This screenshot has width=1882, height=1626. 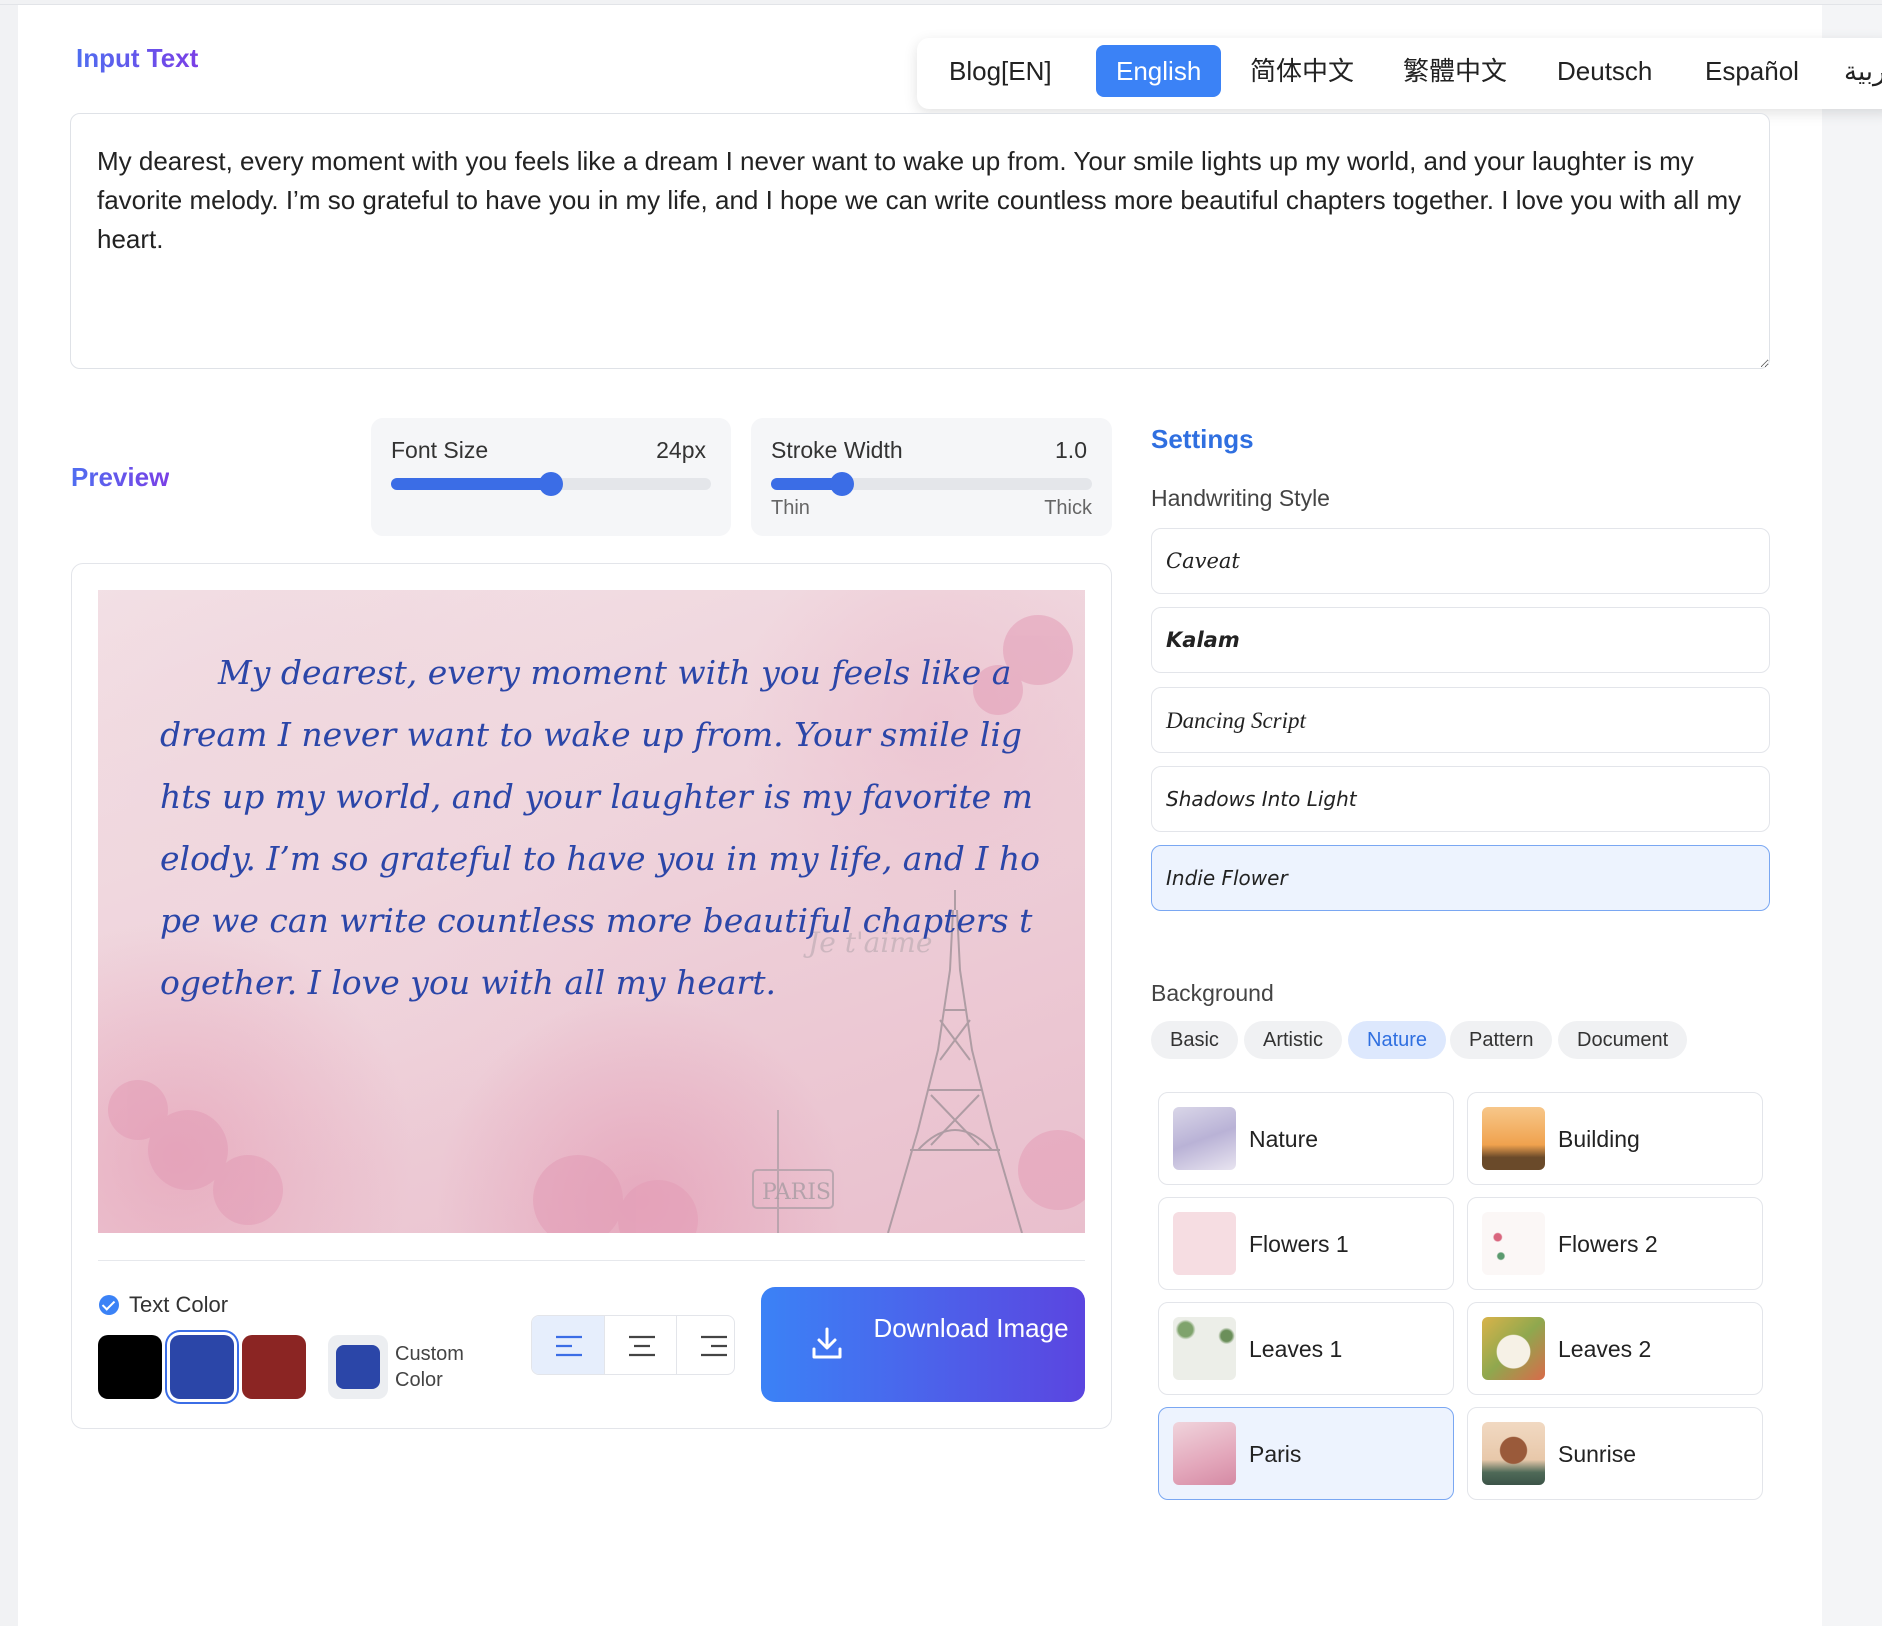 I want to click on bg-option-paris: Paris, so click(x=1306, y=1453).